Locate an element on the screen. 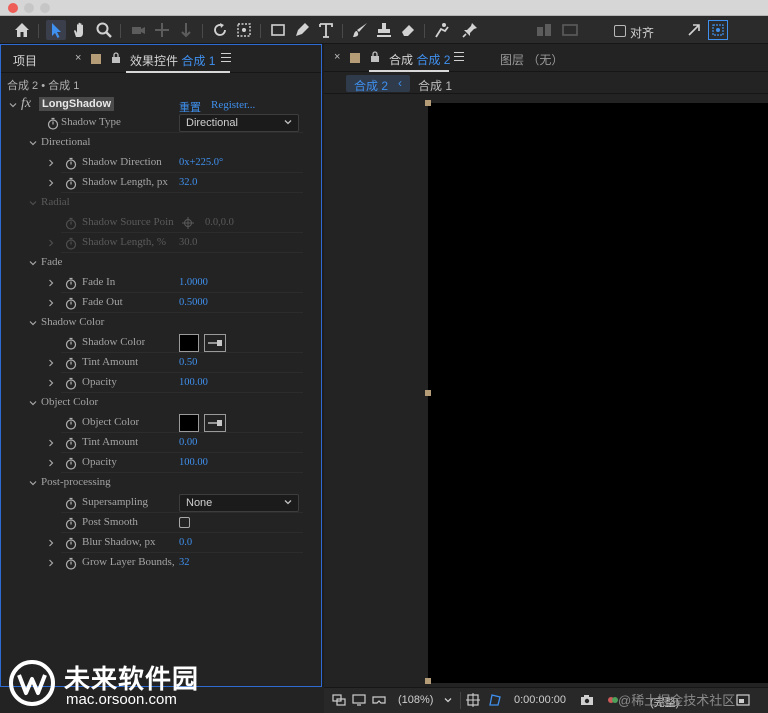 The height and width of the screenshot is (713, 768). effect-name: LongShadow is located at coordinates (77, 104).